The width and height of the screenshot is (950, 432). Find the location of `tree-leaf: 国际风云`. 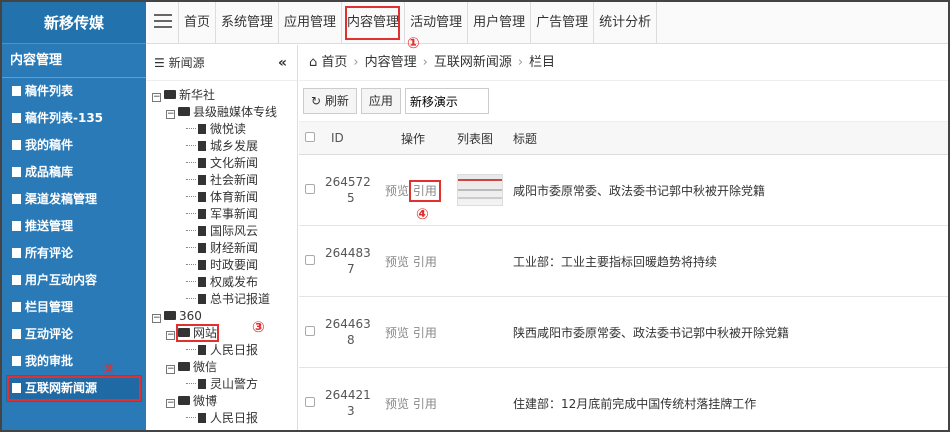

tree-leaf: 国际风云 is located at coordinates (221, 231).